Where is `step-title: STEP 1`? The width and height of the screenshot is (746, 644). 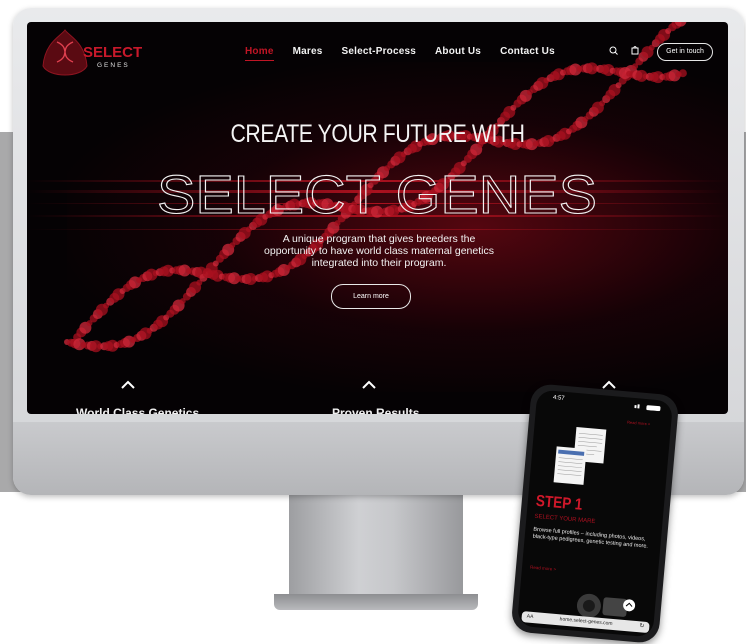
step-title: STEP 1 is located at coordinates (559, 503).